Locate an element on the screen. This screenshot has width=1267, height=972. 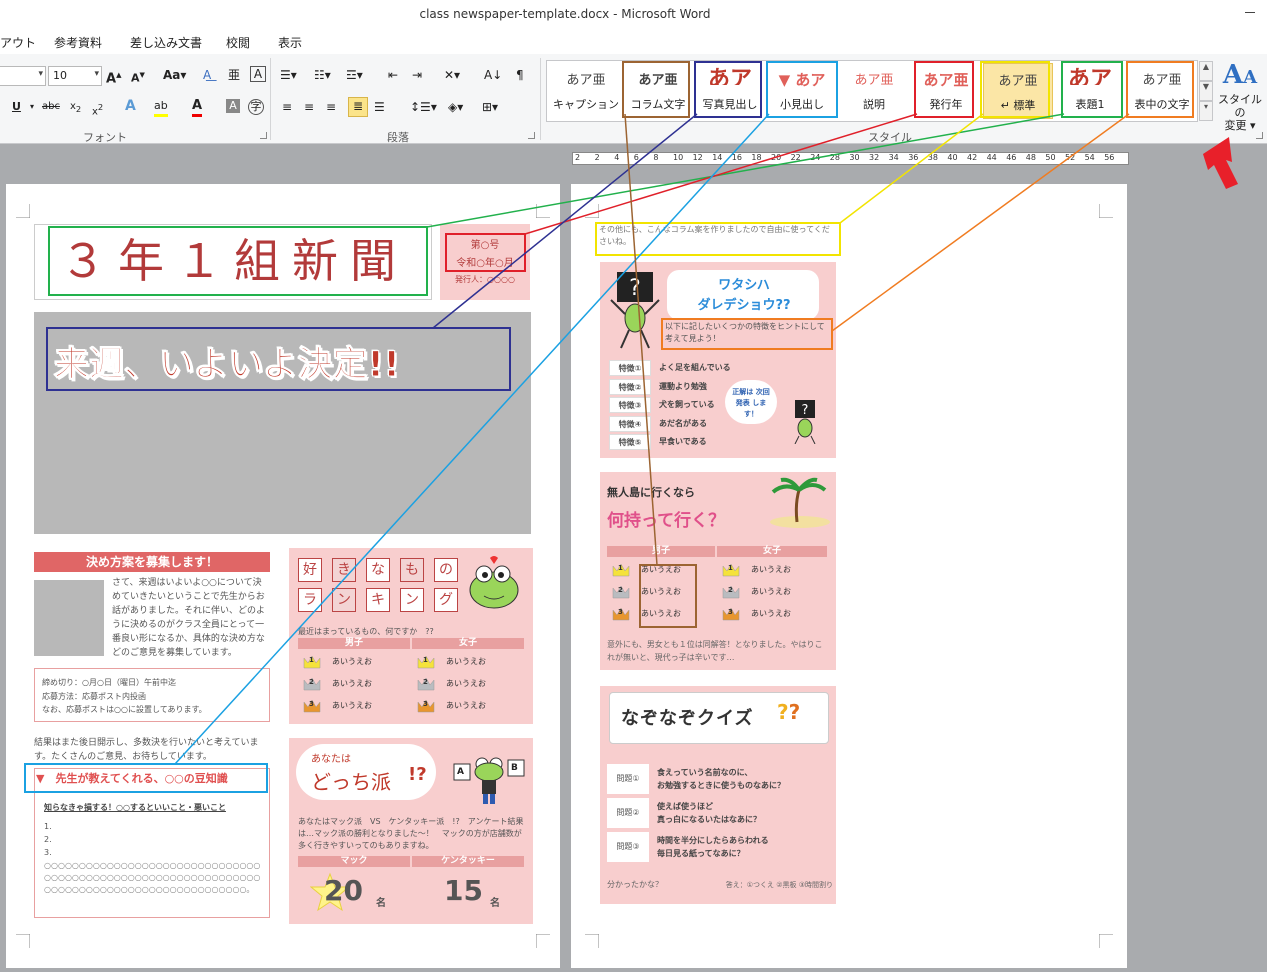
quiz-question-line: お勉強するときに使うものなあに？ is located at coordinates (721, 785).